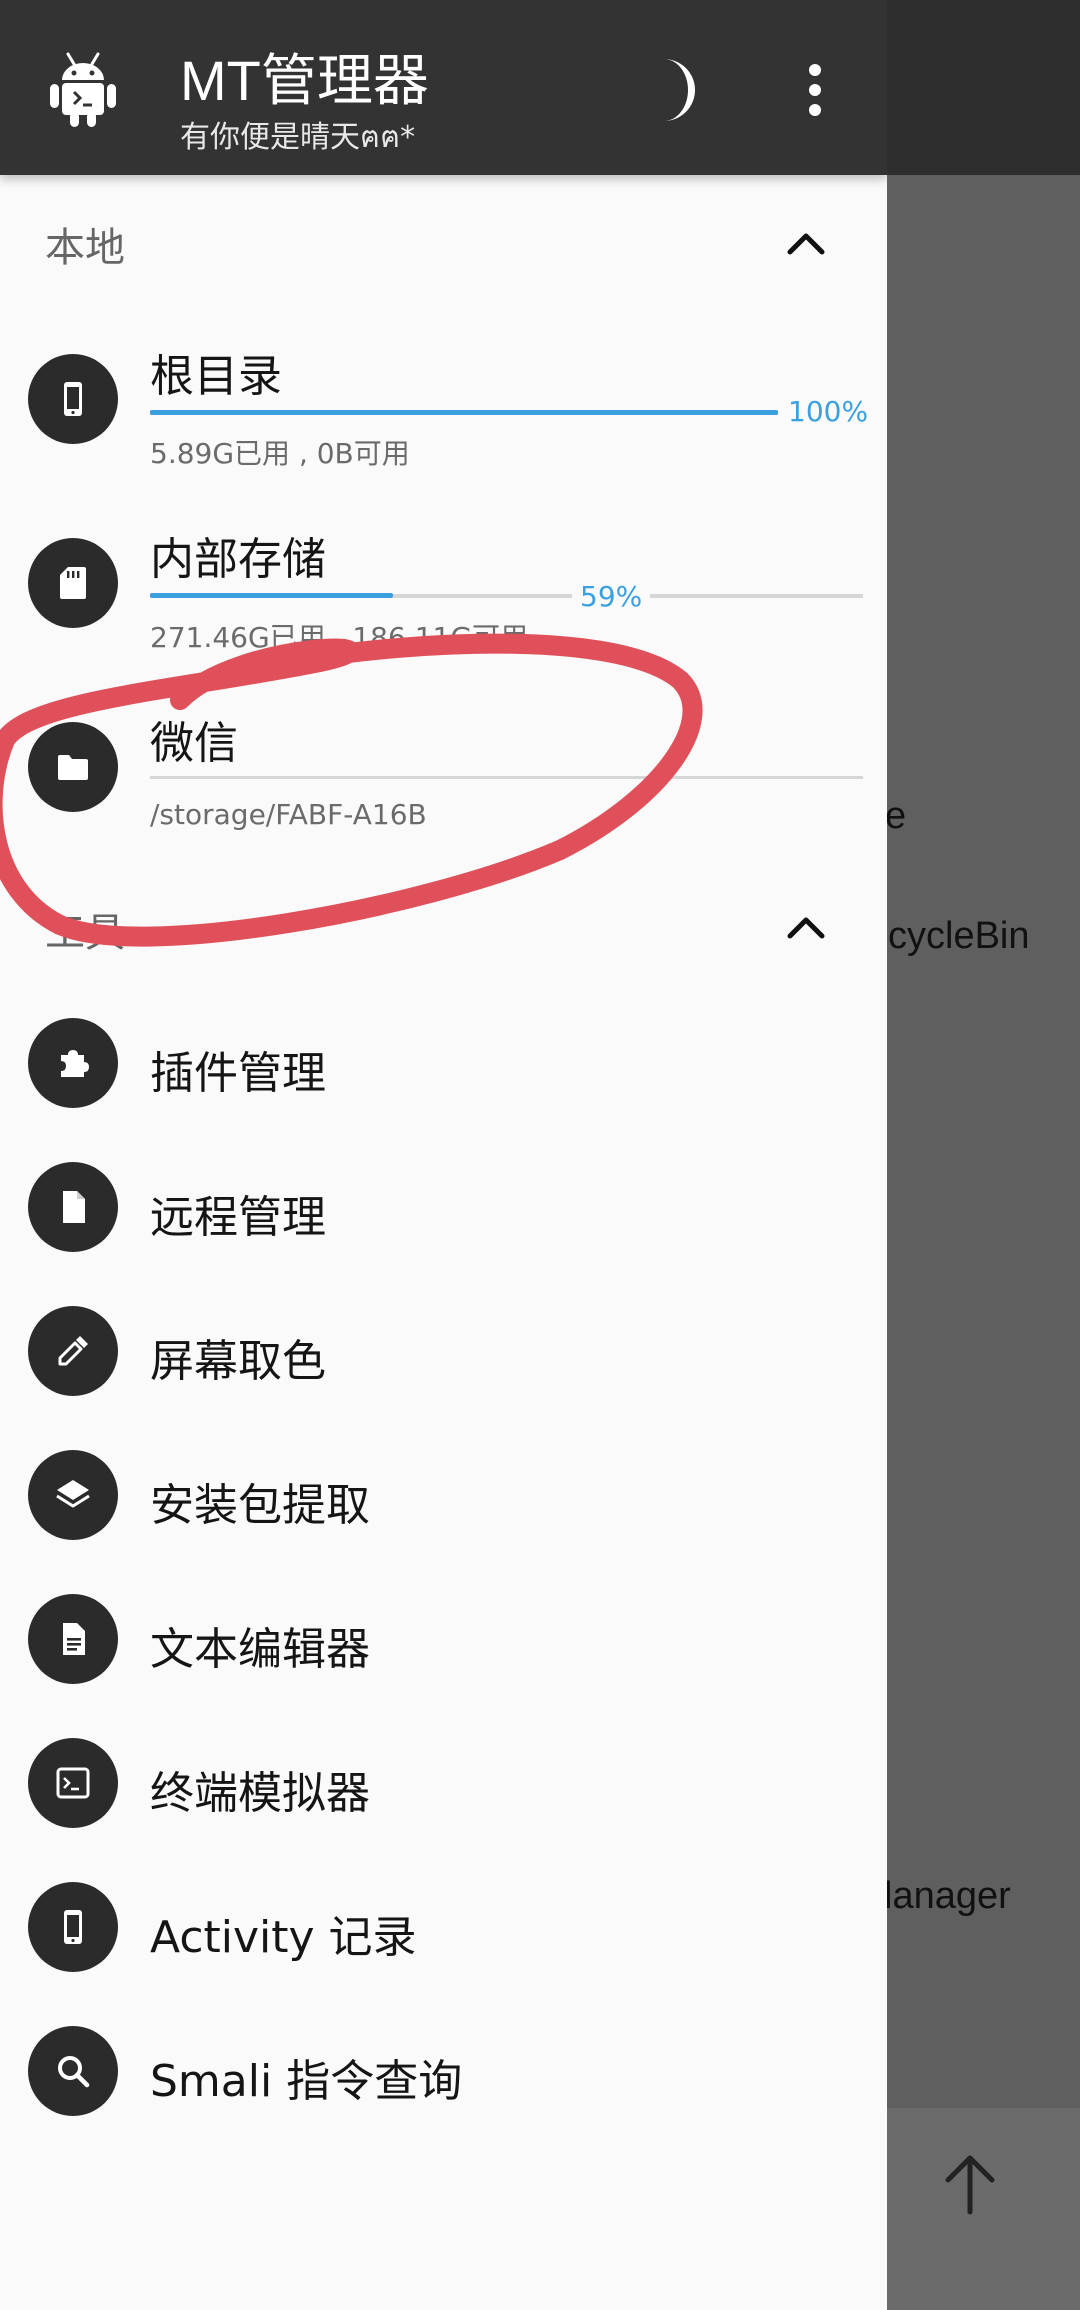  What do you see at coordinates (298, 137) in the screenshot?
I see `app-subtitle: 有你便是晴天ฅฅ*` at bounding box center [298, 137].